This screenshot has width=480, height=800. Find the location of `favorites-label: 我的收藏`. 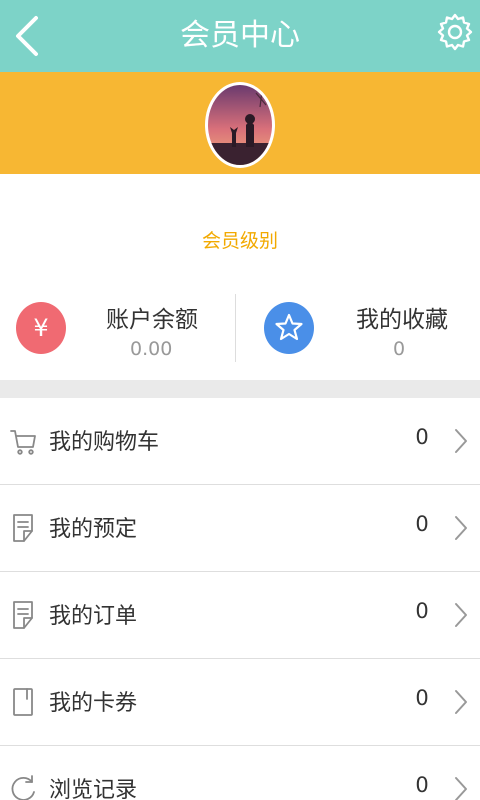

favorites-label: 我的收藏 is located at coordinates (402, 317).